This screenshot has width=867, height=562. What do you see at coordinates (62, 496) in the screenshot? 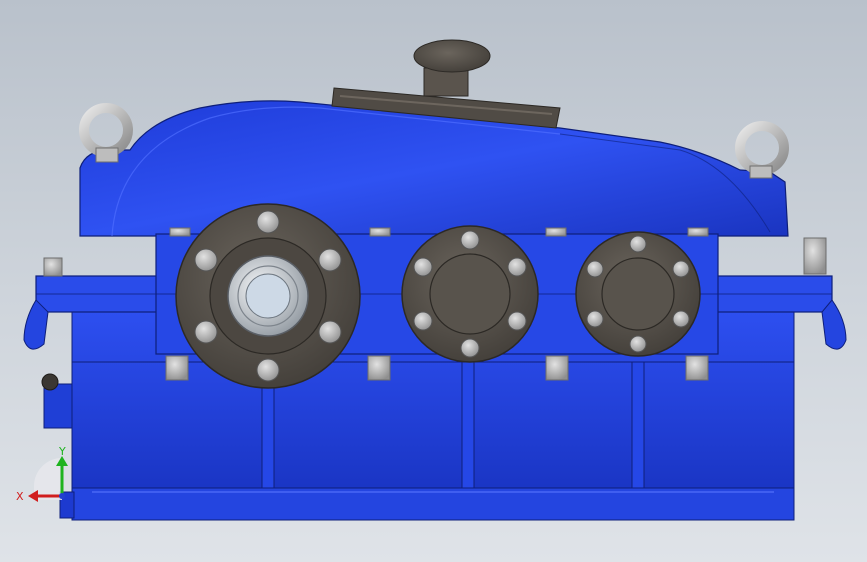
I see `z-axis-dot` at bounding box center [62, 496].